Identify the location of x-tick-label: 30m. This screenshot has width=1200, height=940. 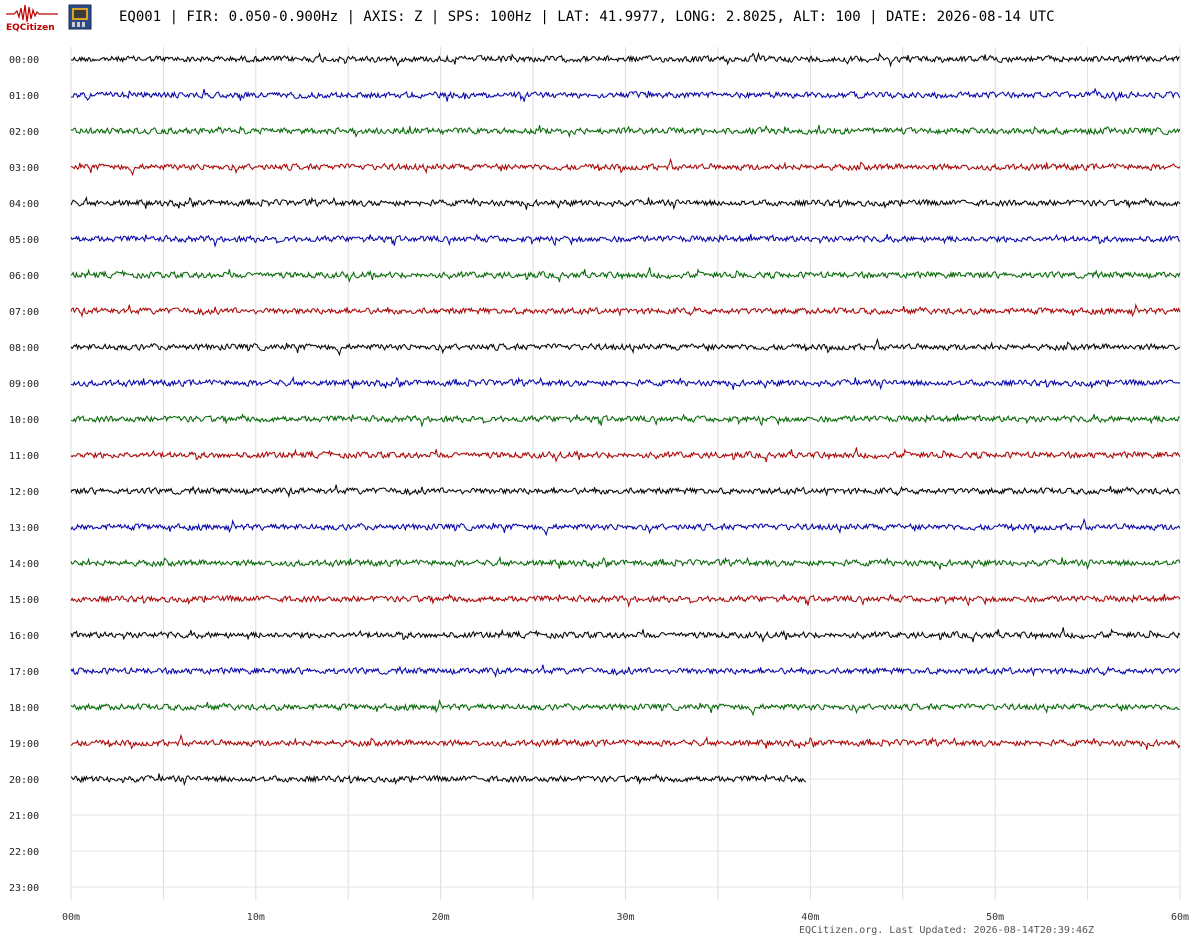
(625, 917).